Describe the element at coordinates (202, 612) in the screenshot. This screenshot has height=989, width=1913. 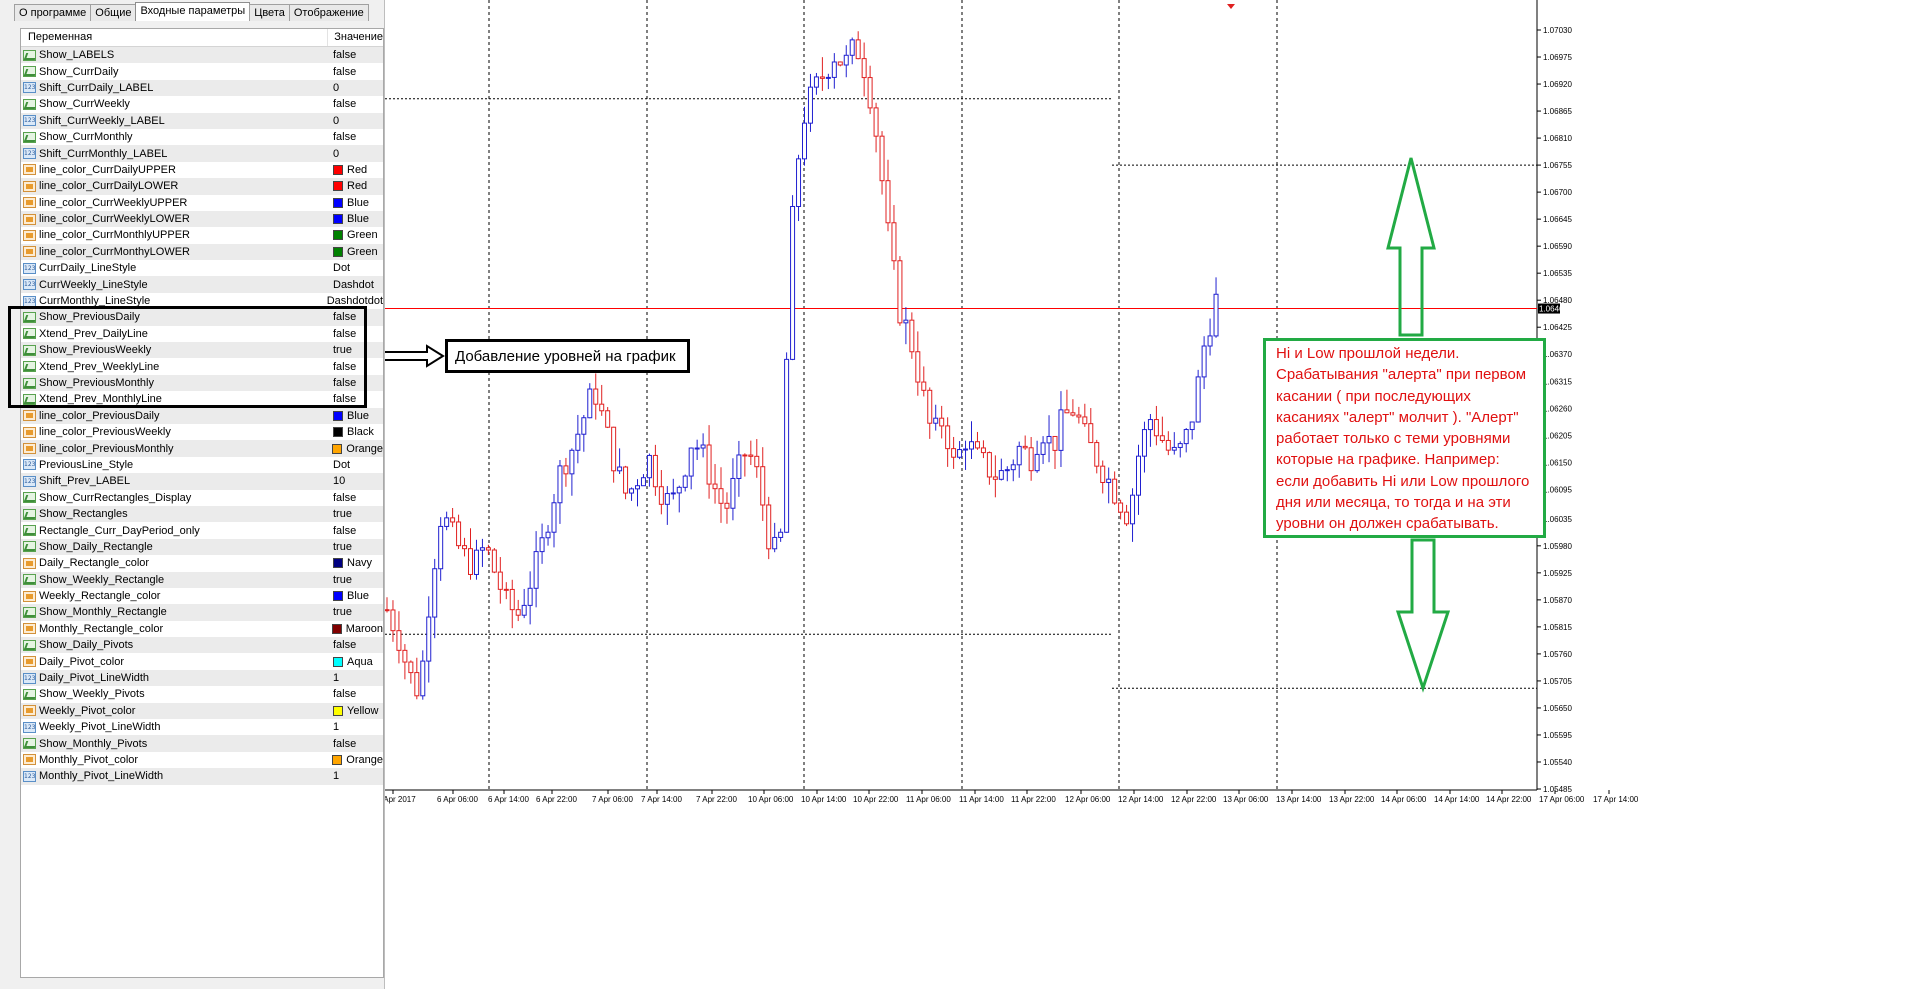
I see `parameter-row: Show_Monthly_Rectangle true` at that location.